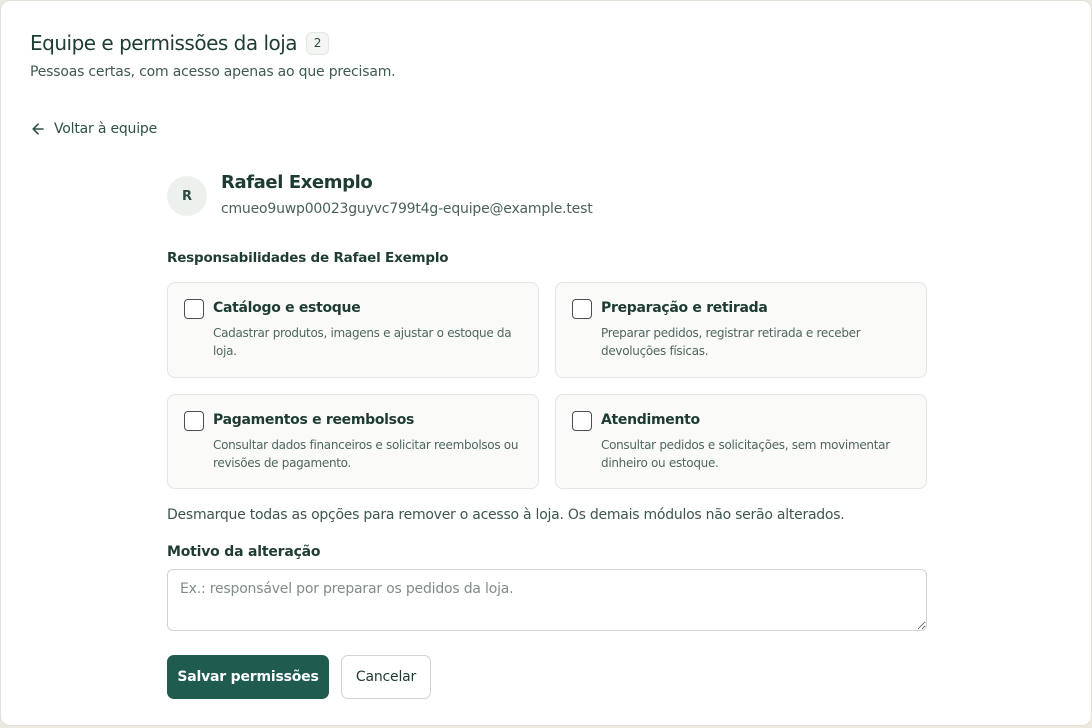  I want to click on back-link-label: Voltar à equipe, so click(106, 129).